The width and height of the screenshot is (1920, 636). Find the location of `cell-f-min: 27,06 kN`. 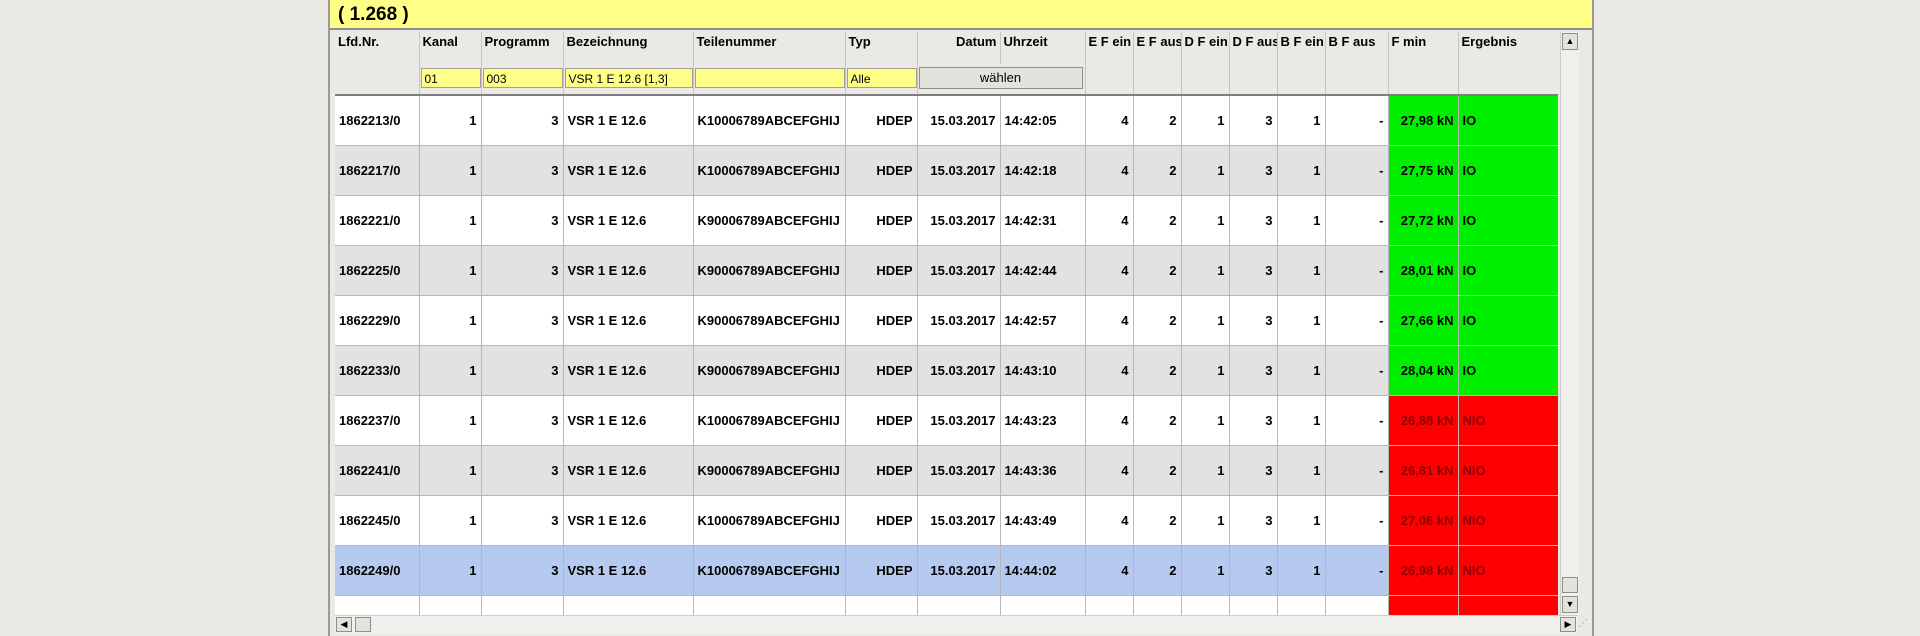

cell-f-min: 27,06 kN is located at coordinates (1423, 520).